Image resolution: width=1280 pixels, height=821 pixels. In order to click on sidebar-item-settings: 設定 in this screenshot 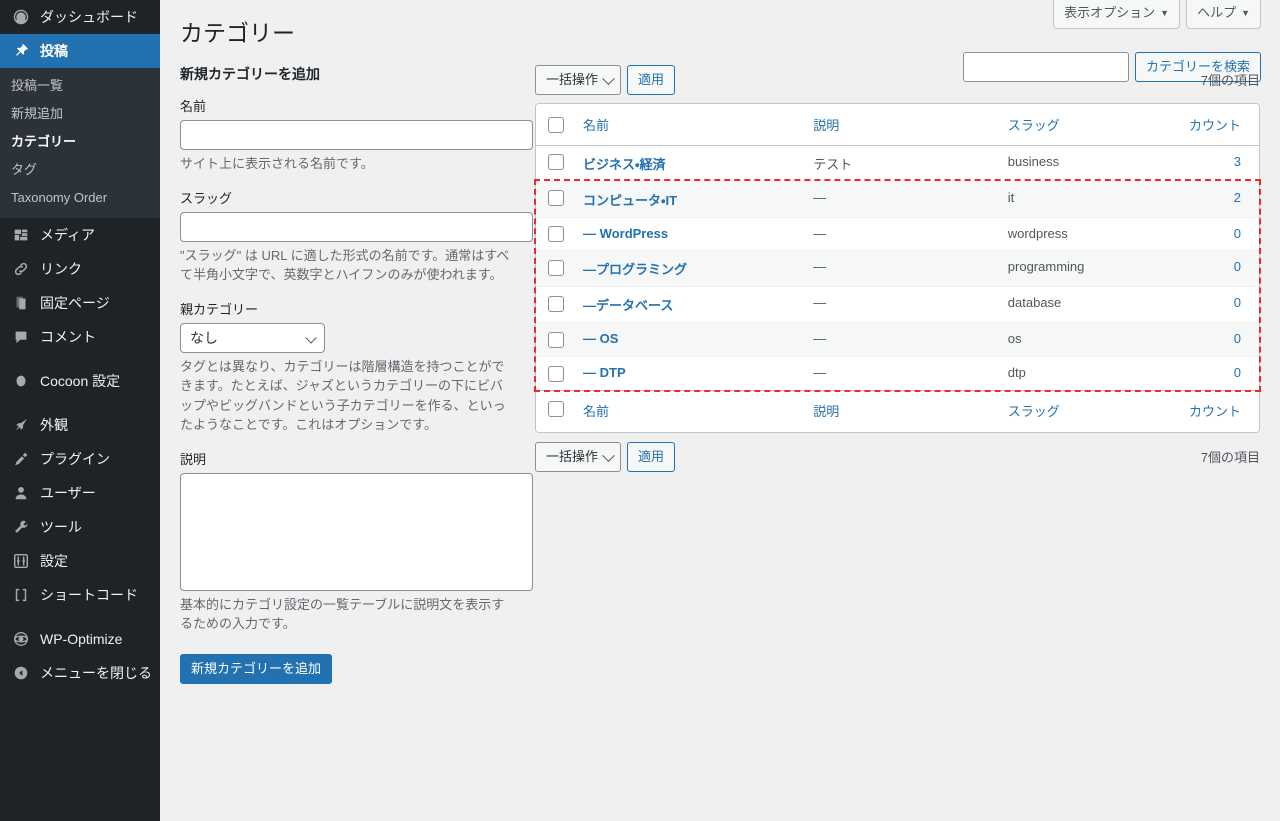, I will do `click(80, 561)`.